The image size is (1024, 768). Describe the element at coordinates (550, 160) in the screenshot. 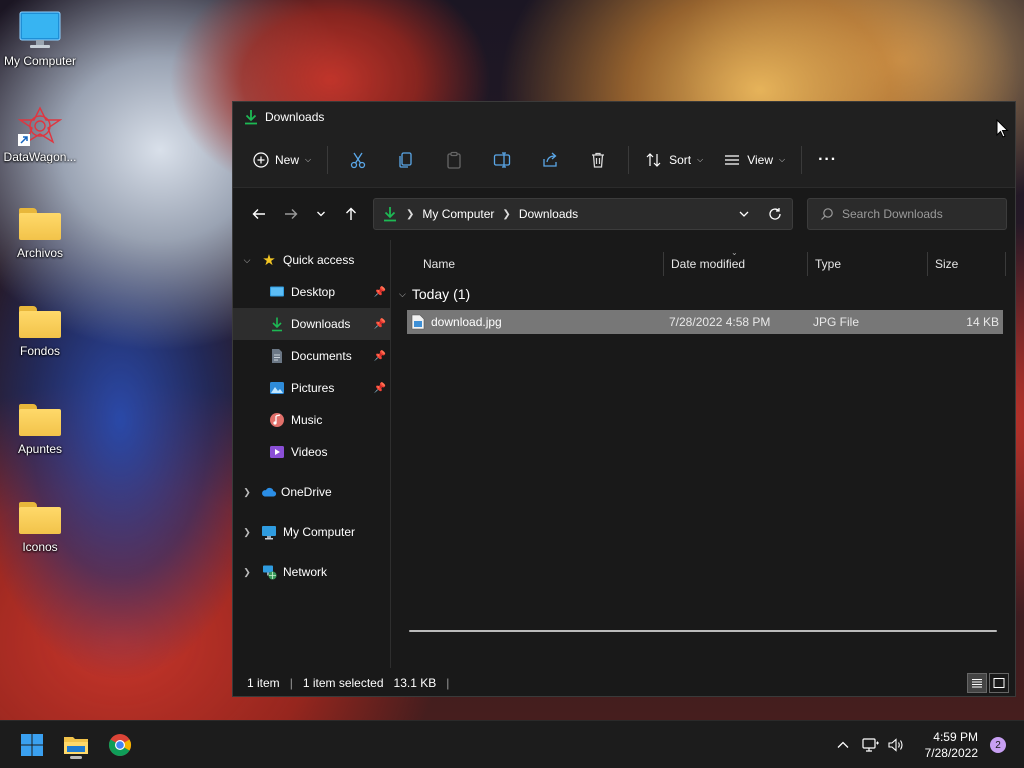

I see `share-button` at that location.